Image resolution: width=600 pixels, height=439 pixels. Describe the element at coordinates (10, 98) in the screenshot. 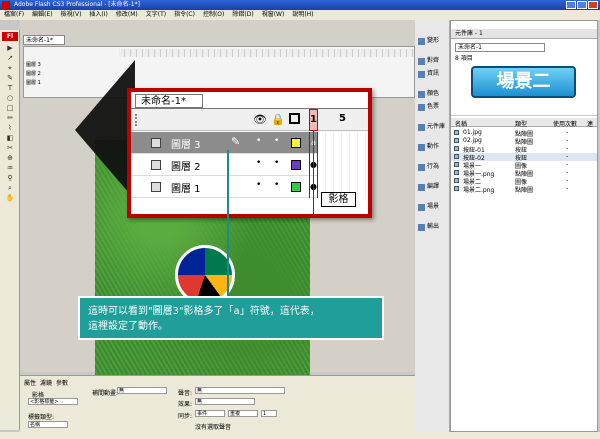

I see `oval-tool-icon: ○` at that location.